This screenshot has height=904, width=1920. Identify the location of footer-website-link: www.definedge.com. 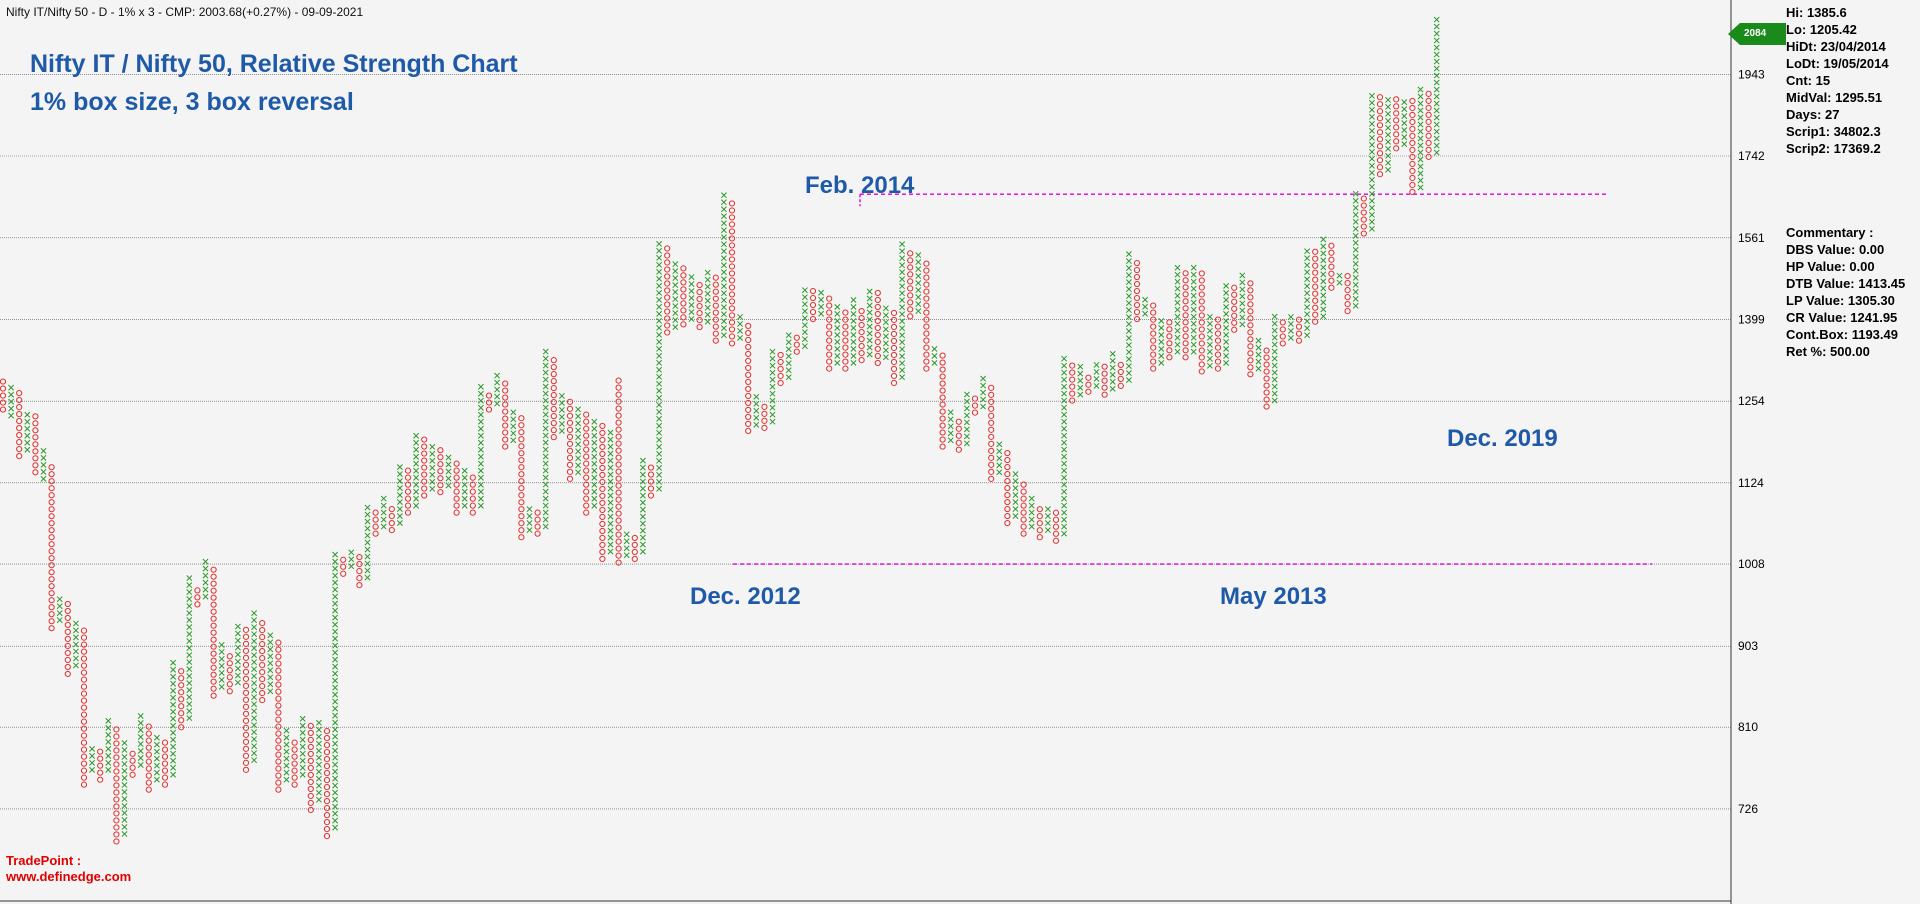
(68, 876).